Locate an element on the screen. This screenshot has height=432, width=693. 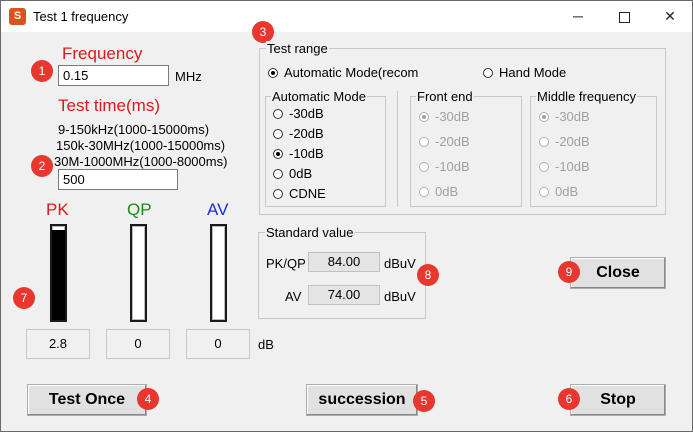
qp-meter is located at coordinates (138, 273).